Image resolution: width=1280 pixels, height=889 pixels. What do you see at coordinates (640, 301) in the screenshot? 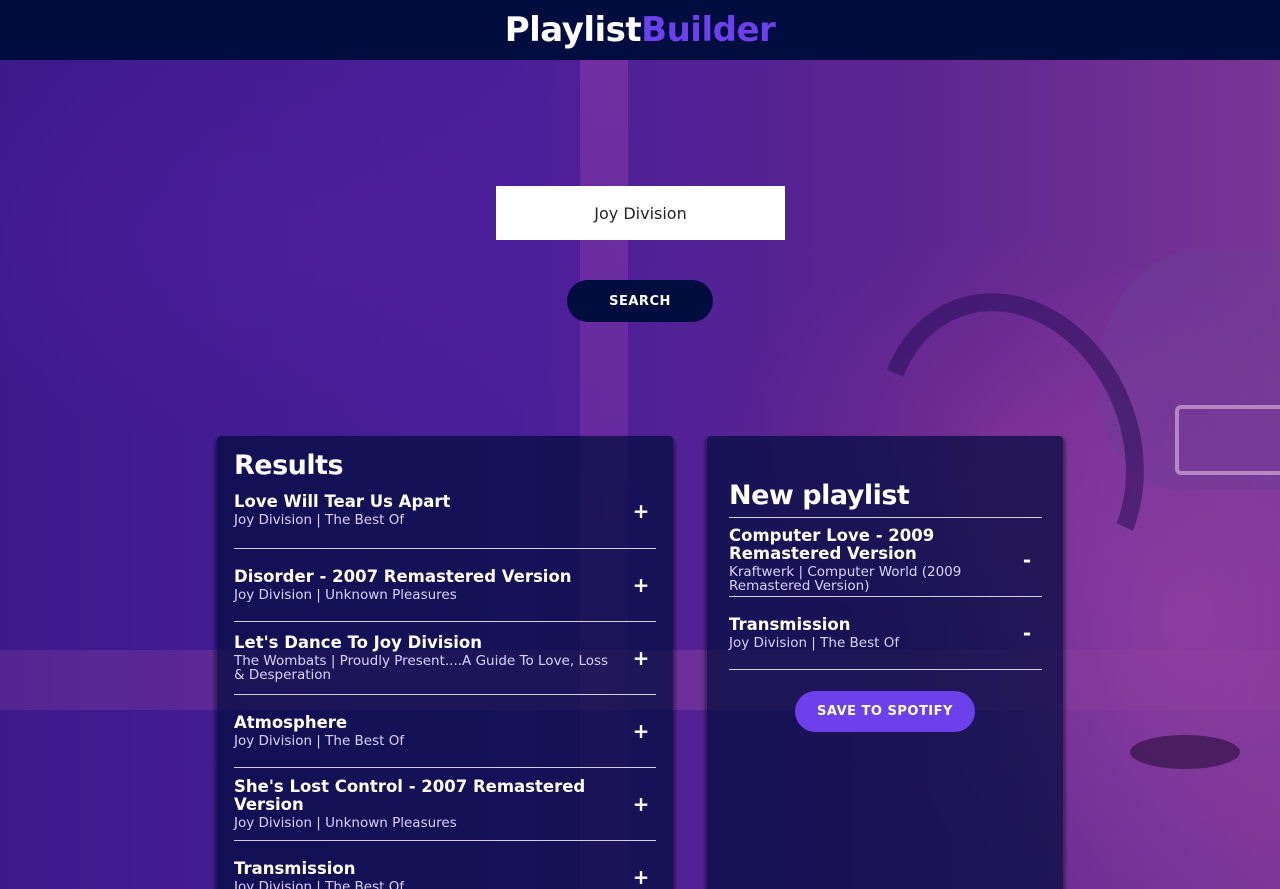
I see `search-button: SEARCH` at bounding box center [640, 301].